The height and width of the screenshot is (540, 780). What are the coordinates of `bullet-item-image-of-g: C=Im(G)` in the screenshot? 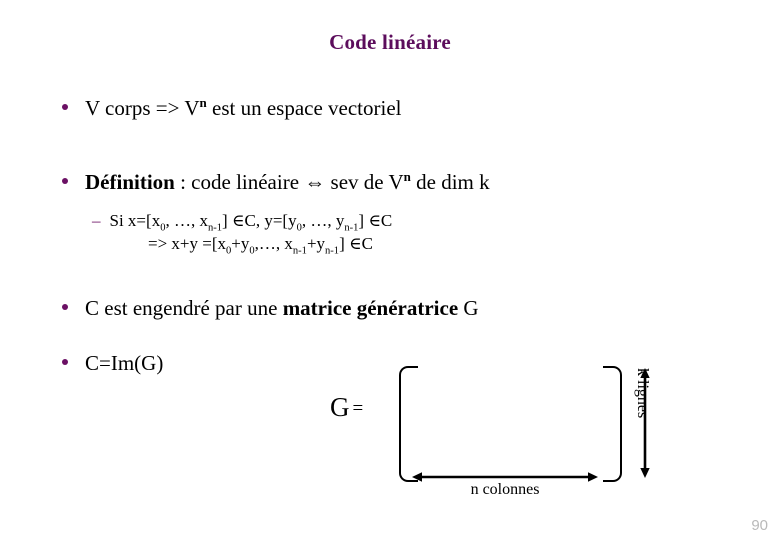 It's located at (112, 363).